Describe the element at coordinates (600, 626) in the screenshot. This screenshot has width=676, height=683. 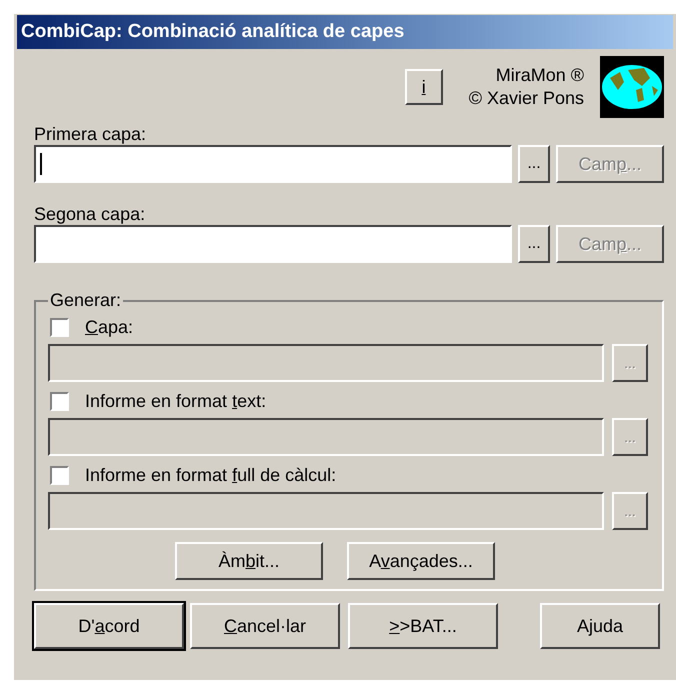
I see `dialog-button: Ajuda` at that location.